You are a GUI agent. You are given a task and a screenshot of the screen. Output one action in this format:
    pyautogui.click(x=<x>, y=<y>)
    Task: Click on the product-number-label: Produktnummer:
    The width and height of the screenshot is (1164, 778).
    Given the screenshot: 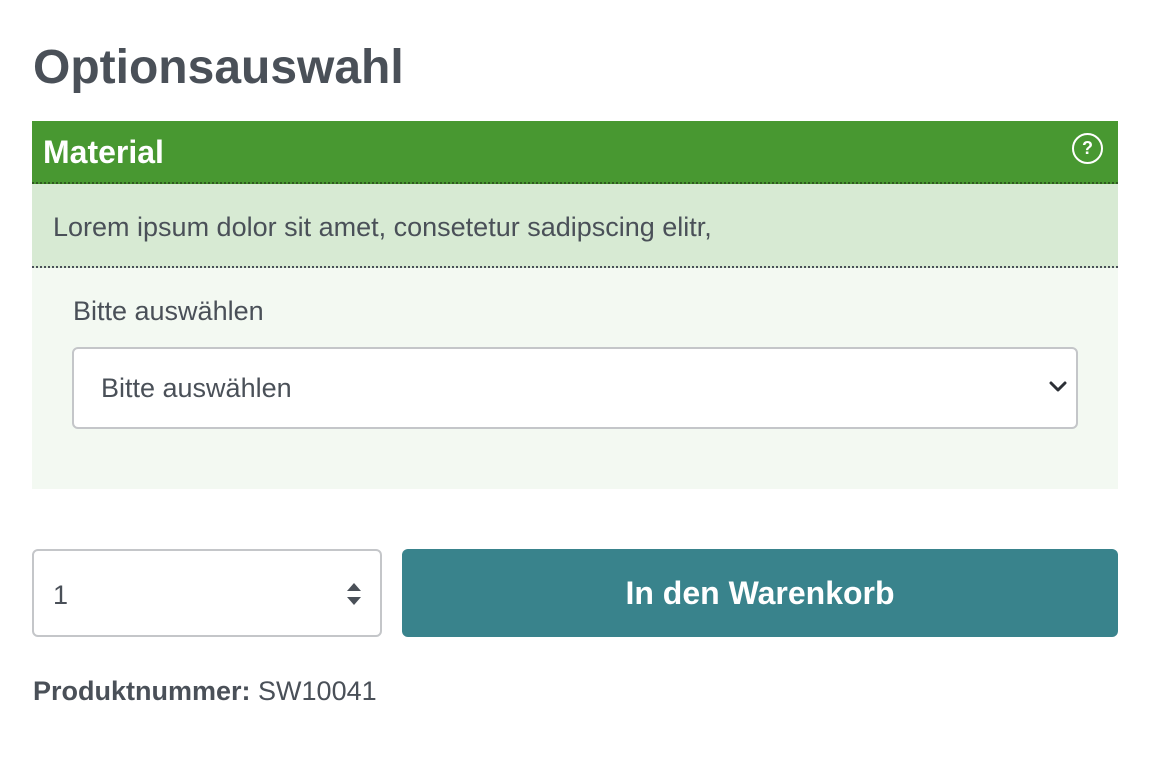 What is the action you would take?
    pyautogui.click(x=142, y=691)
    